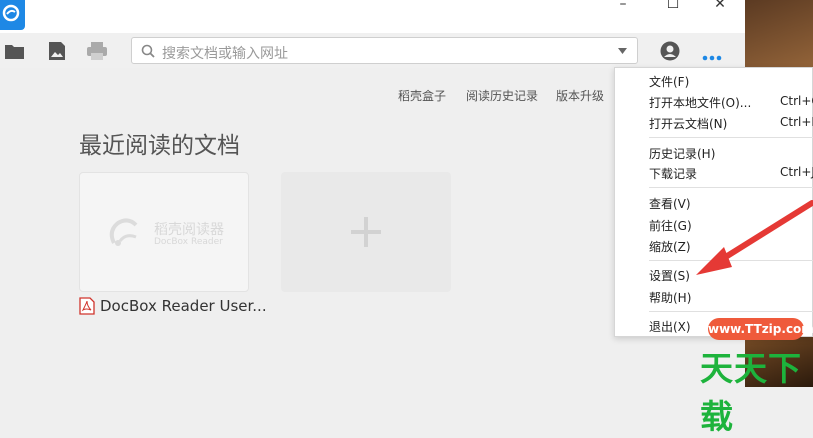 This screenshot has height=438, width=813. What do you see at coordinates (580, 95) in the screenshot?
I see `nav-link-upgrade: 版本升级` at bounding box center [580, 95].